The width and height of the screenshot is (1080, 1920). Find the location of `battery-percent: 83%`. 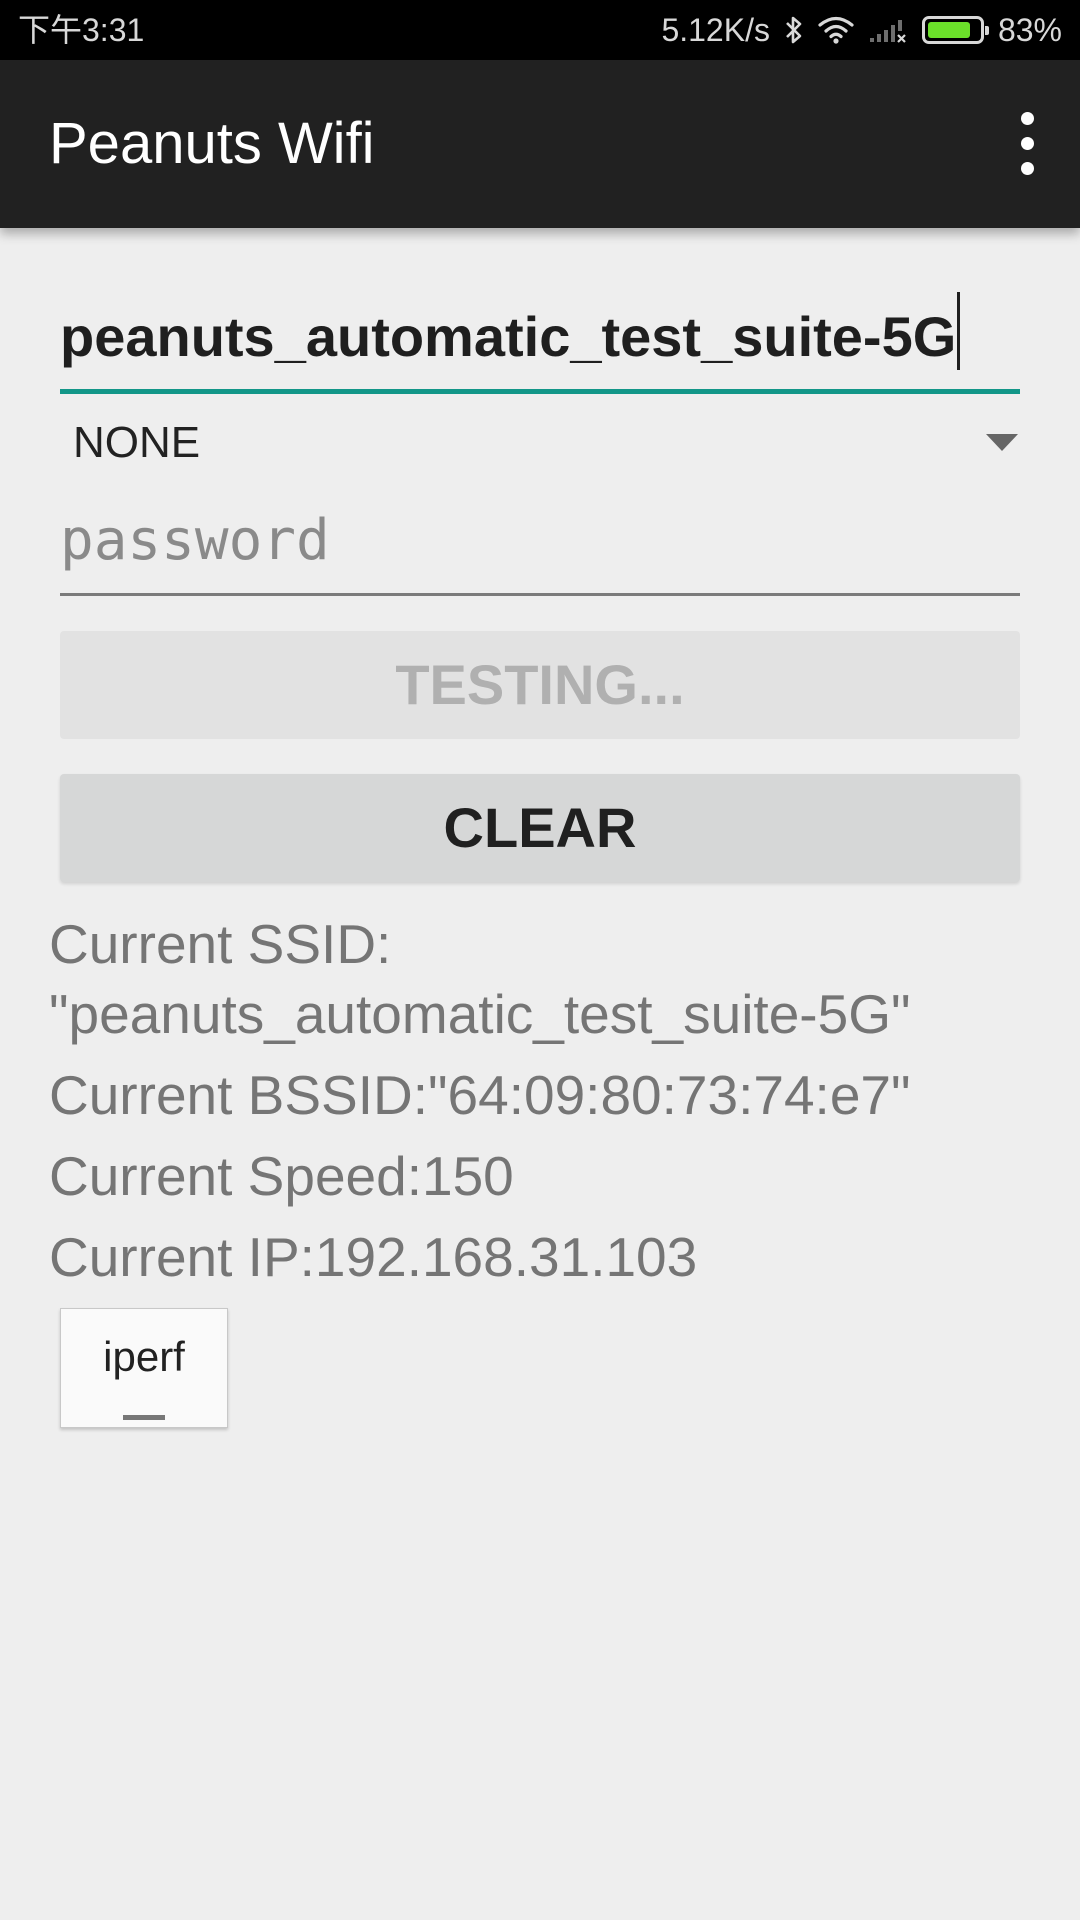

battery-percent: 83% is located at coordinates (1029, 29).